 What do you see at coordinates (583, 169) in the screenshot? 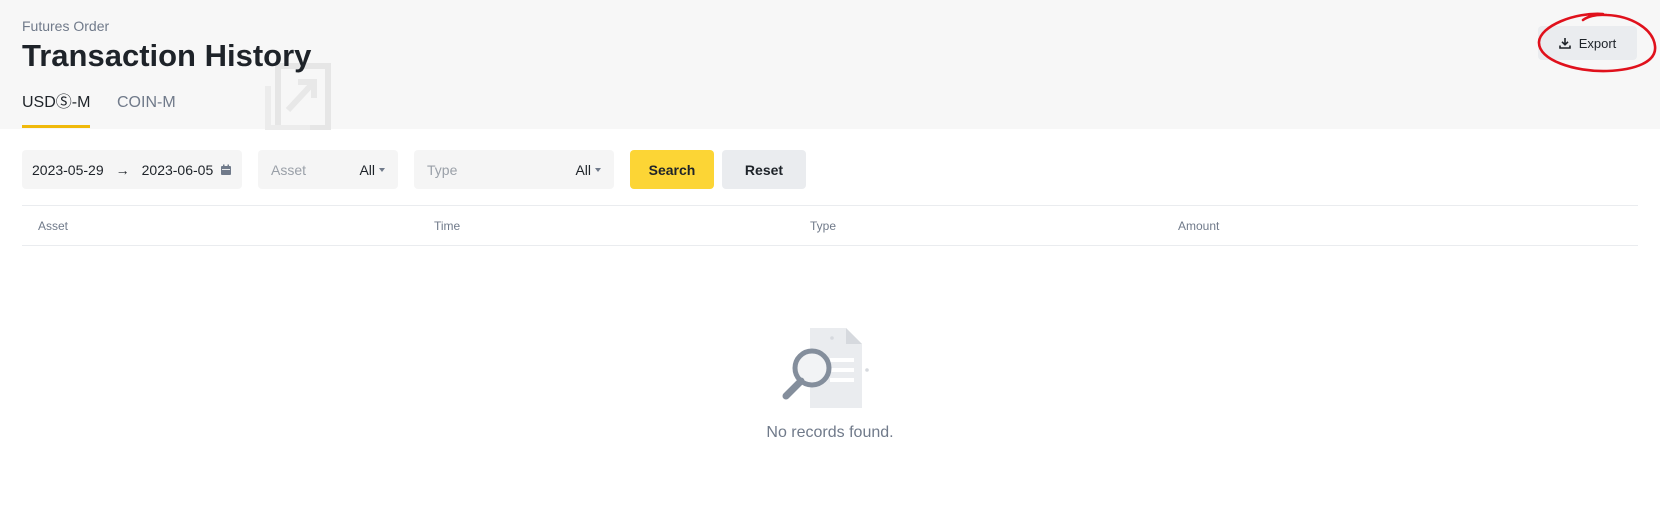
I see `type-select-value: All` at bounding box center [583, 169].